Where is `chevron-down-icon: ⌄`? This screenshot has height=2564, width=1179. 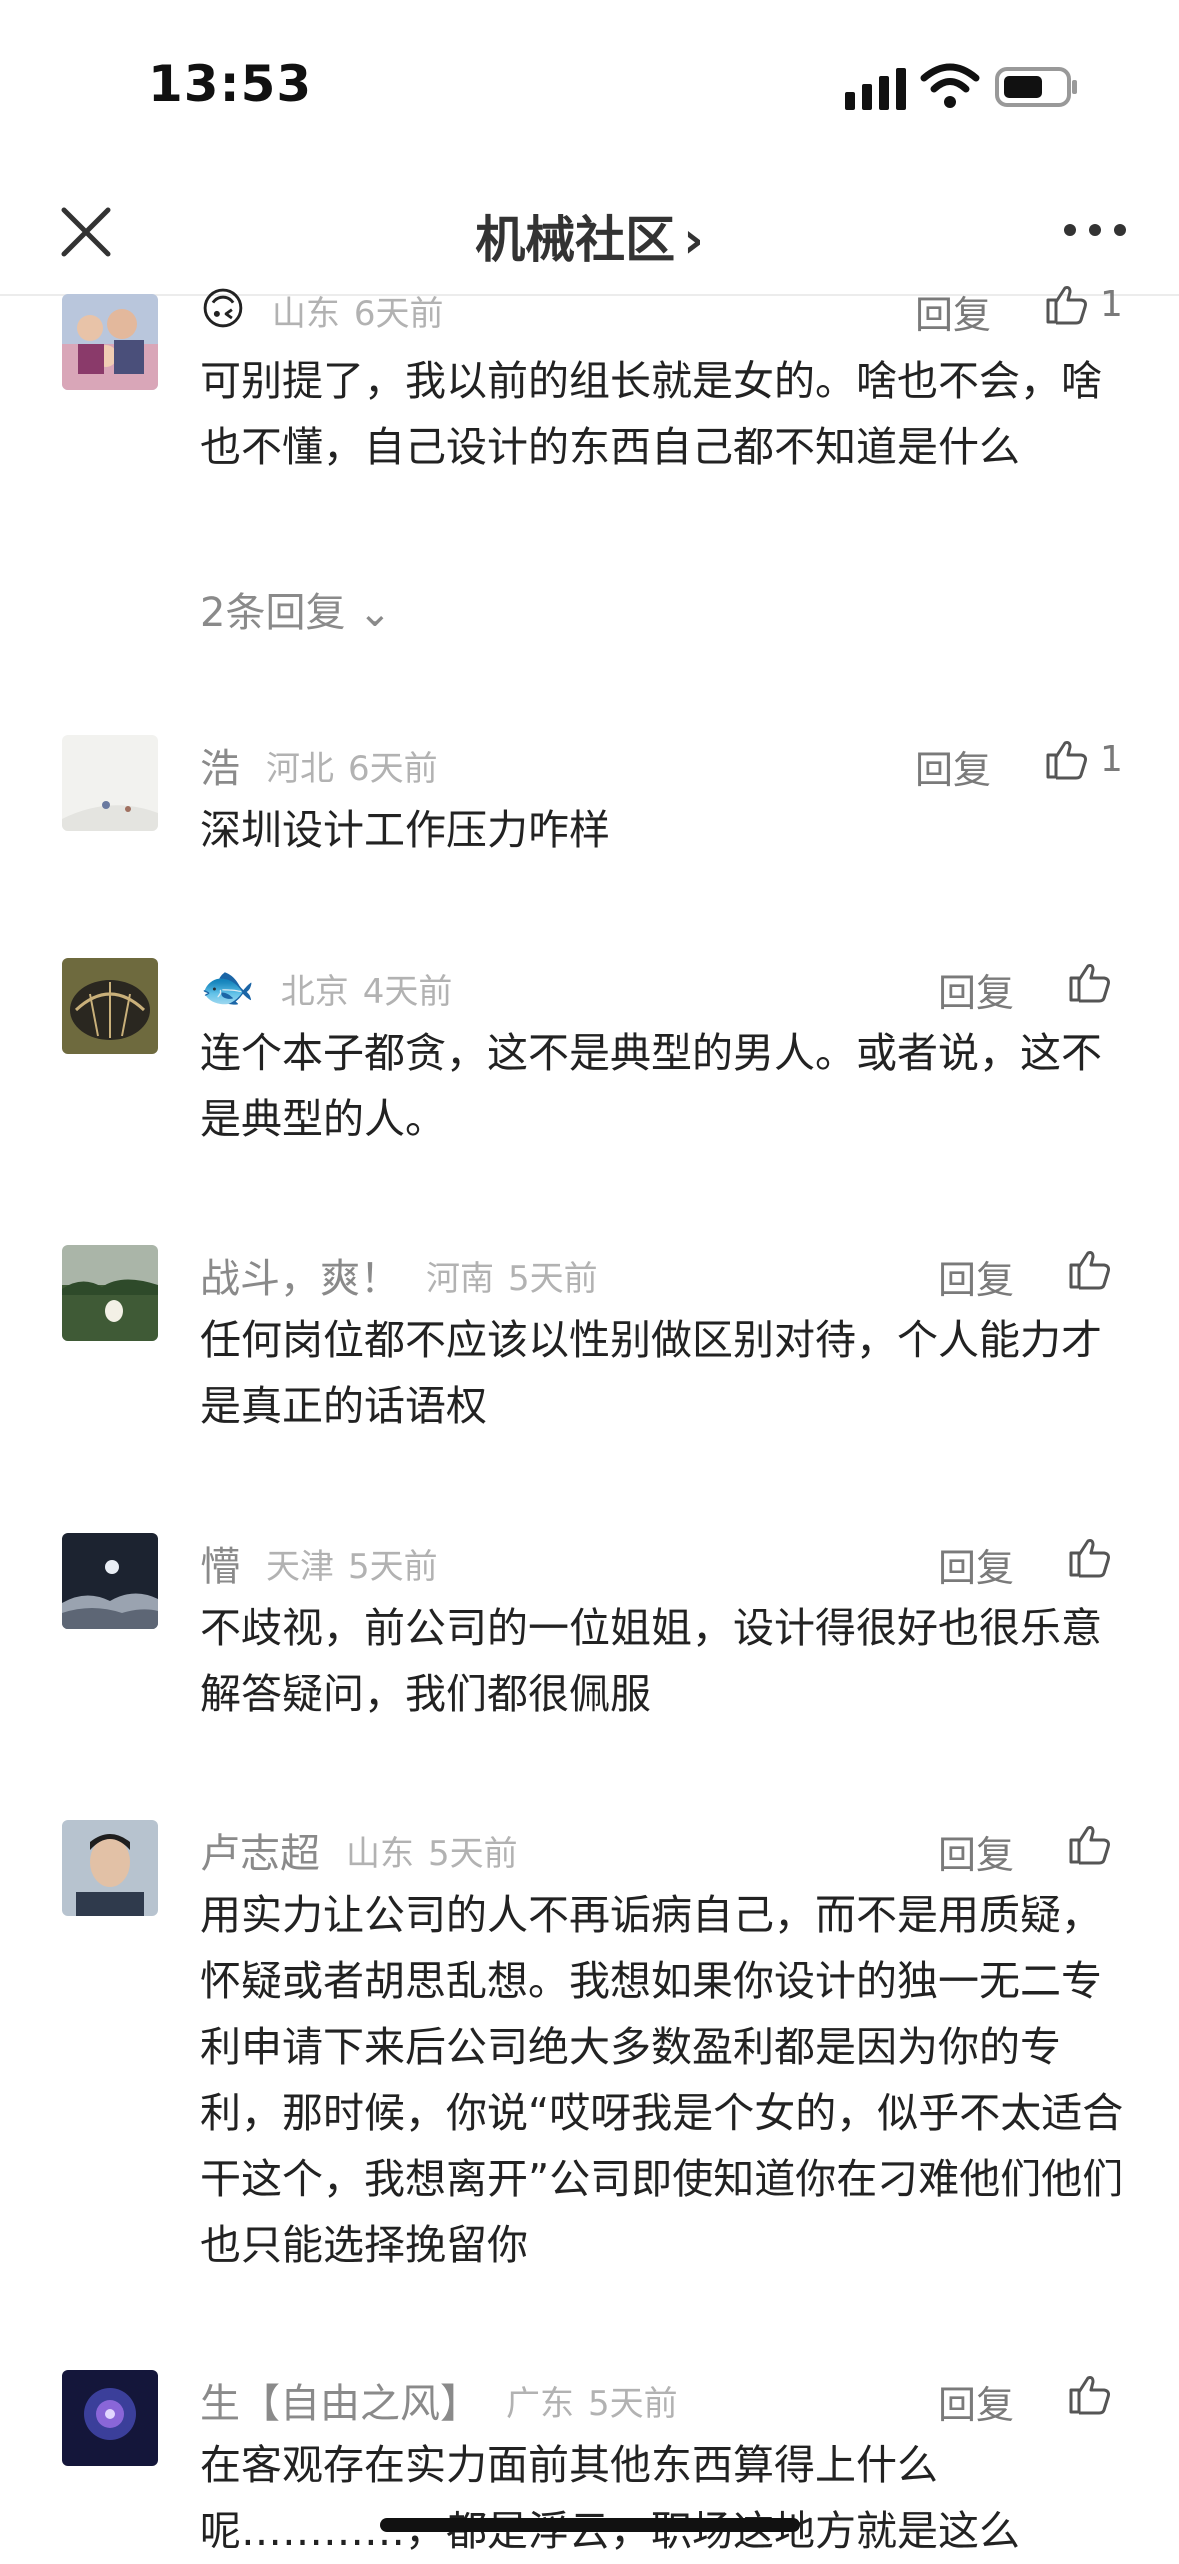 chevron-down-icon: ⌄ is located at coordinates (375, 613).